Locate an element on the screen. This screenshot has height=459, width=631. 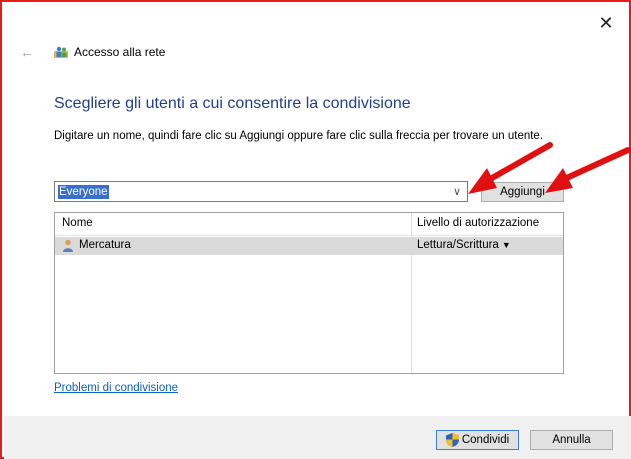
column-header-permission: Livello di autorizzazione is located at coordinates (478, 223).